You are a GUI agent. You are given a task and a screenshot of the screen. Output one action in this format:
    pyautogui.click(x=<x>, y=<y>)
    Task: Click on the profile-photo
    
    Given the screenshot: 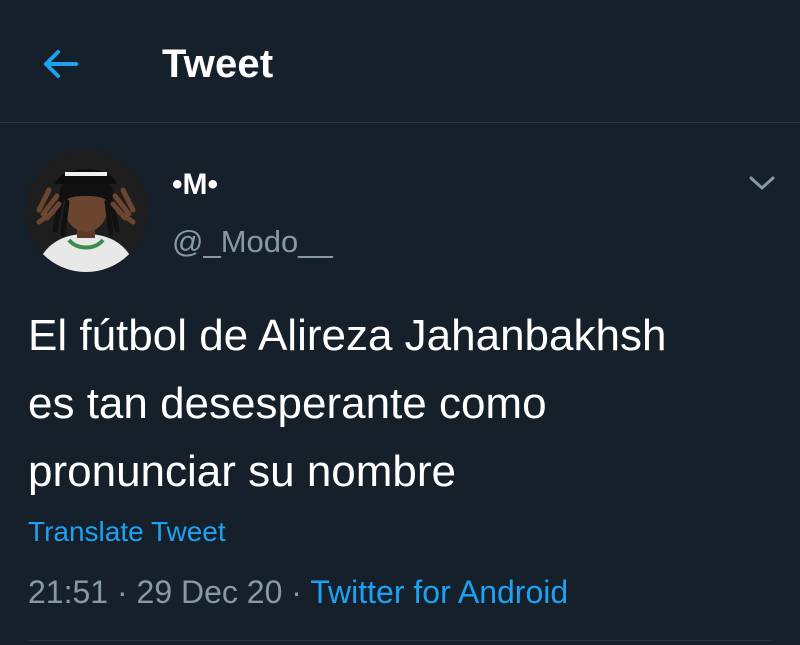 What is the action you would take?
    pyautogui.click(x=86, y=211)
    